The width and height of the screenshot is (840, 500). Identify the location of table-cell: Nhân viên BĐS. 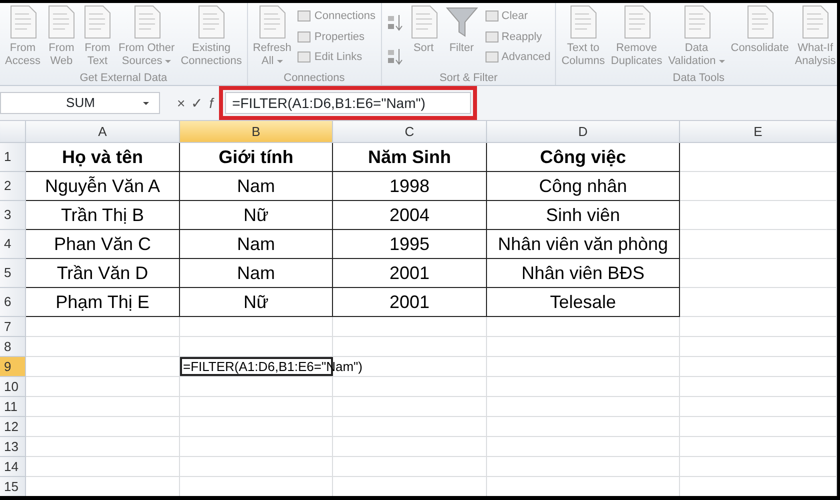
(583, 273).